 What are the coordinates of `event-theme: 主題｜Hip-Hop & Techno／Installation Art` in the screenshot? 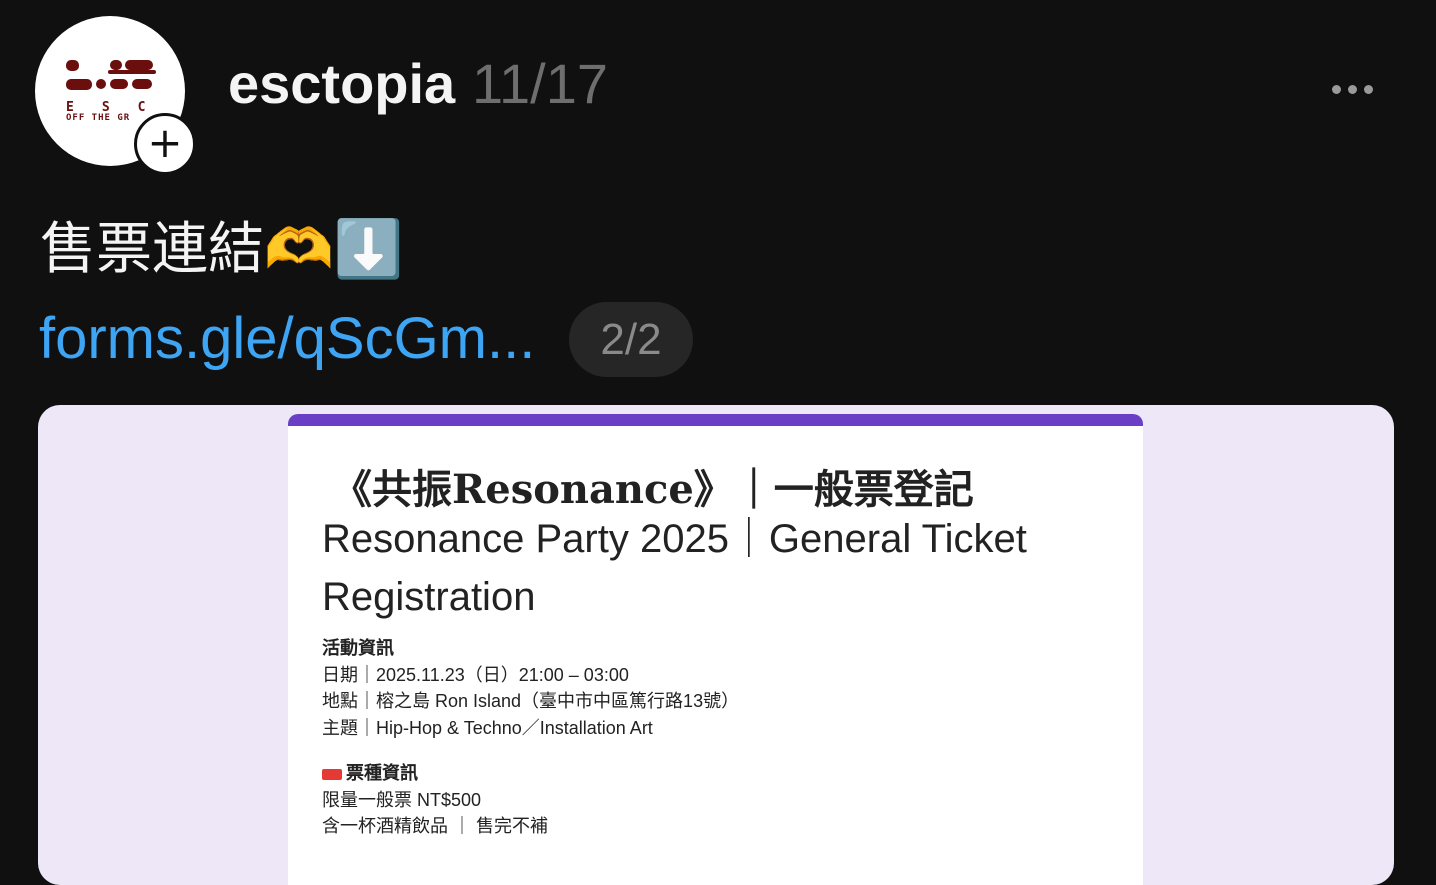 It's located at (487, 727).